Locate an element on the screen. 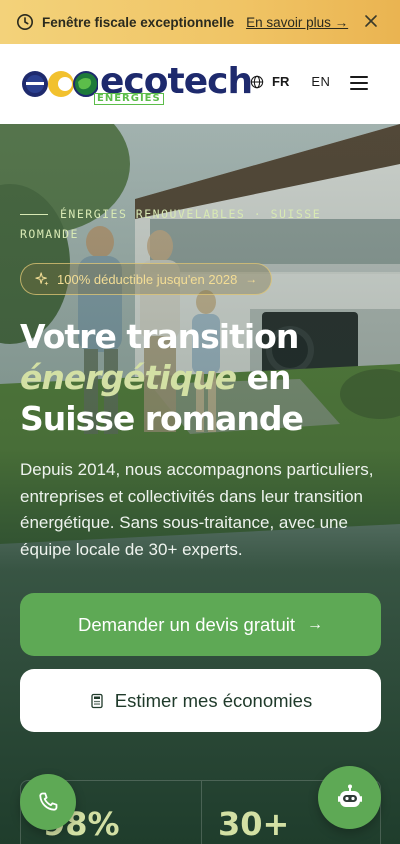 The height and width of the screenshot is (844, 400). language-switcher: FR EN is located at coordinates (290, 81).